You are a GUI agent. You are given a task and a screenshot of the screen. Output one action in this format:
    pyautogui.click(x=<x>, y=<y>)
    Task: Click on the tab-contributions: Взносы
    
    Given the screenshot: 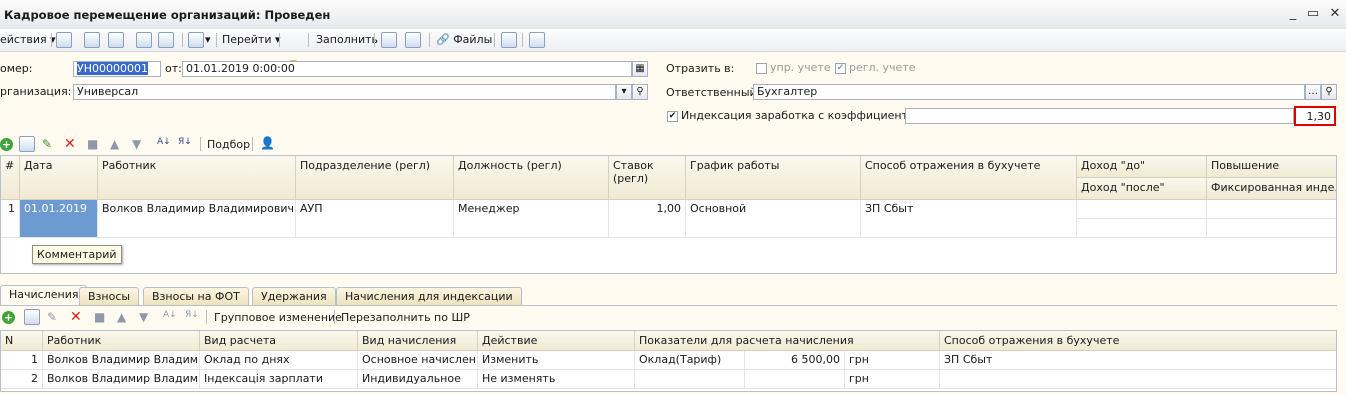 What is the action you would take?
    pyautogui.click(x=109, y=296)
    